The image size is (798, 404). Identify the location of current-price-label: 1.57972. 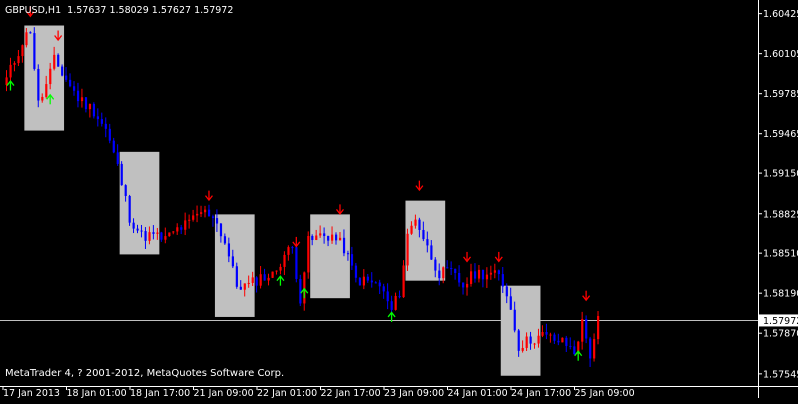
(780, 321).